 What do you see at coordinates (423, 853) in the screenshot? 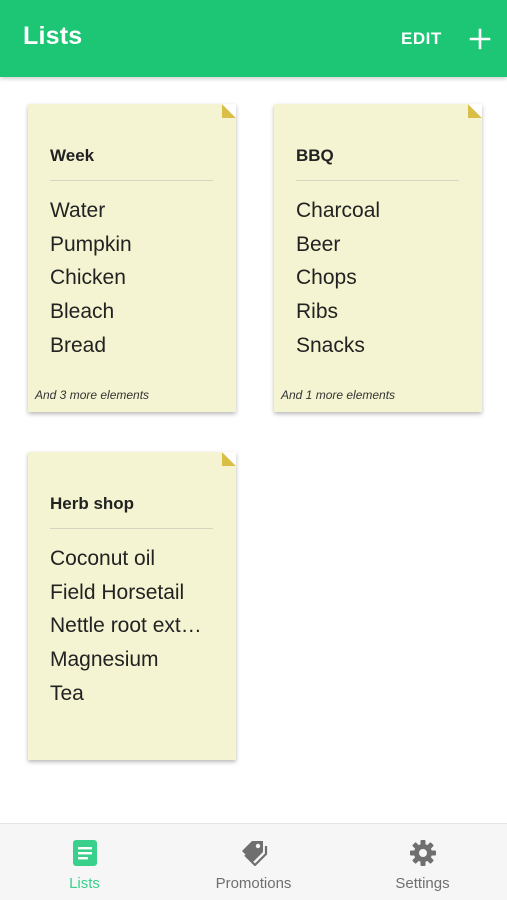
I see `gear-icon` at bounding box center [423, 853].